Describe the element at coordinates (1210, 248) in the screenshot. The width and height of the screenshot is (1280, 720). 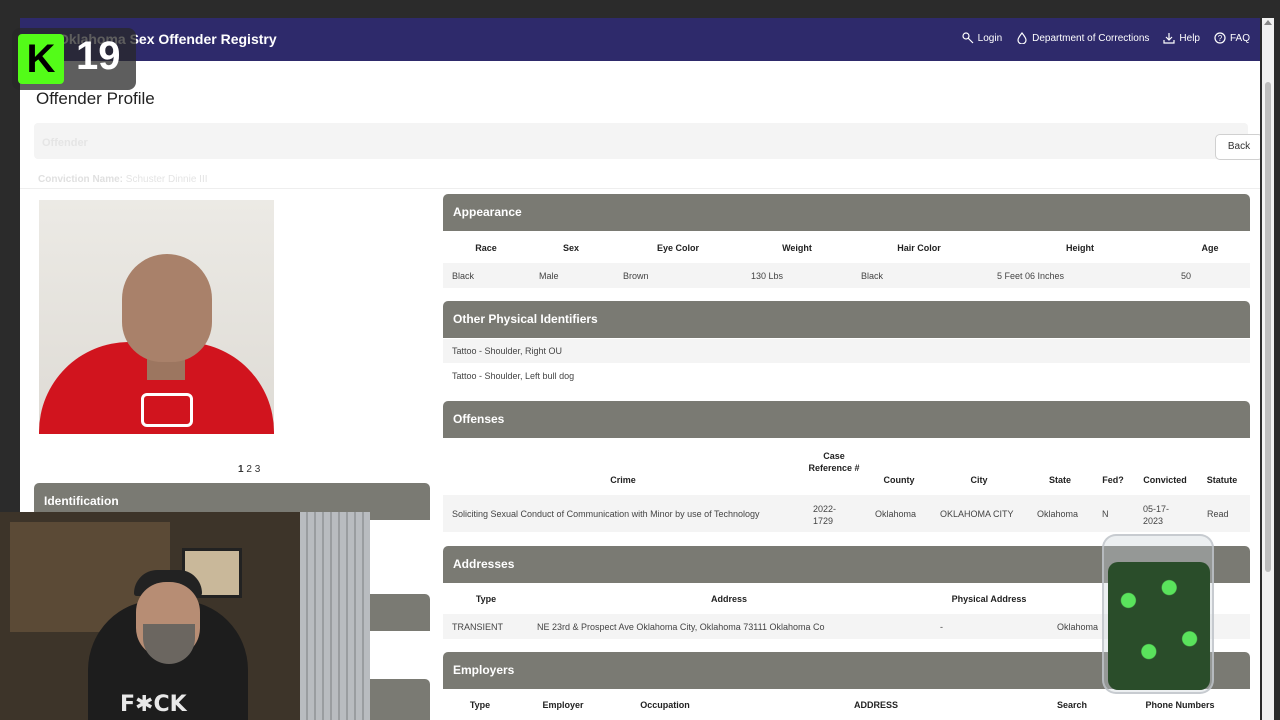
I see `appearance-th-age: Age` at that location.